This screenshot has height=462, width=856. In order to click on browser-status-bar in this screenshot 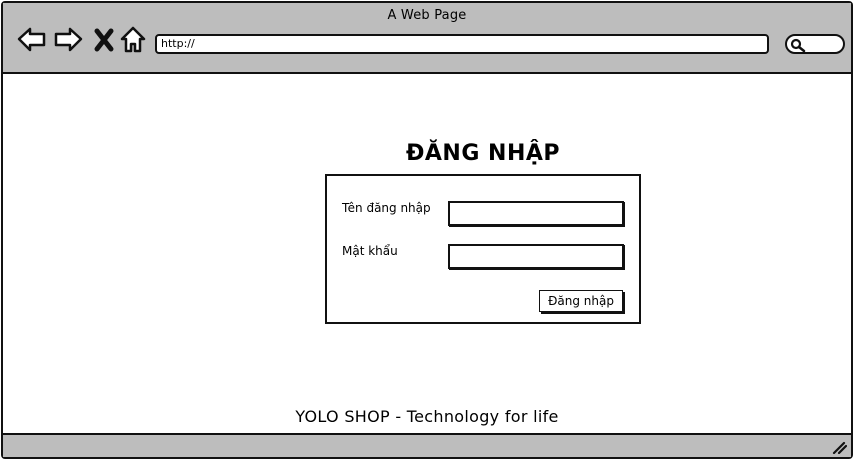, I will do `click(427, 445)`.